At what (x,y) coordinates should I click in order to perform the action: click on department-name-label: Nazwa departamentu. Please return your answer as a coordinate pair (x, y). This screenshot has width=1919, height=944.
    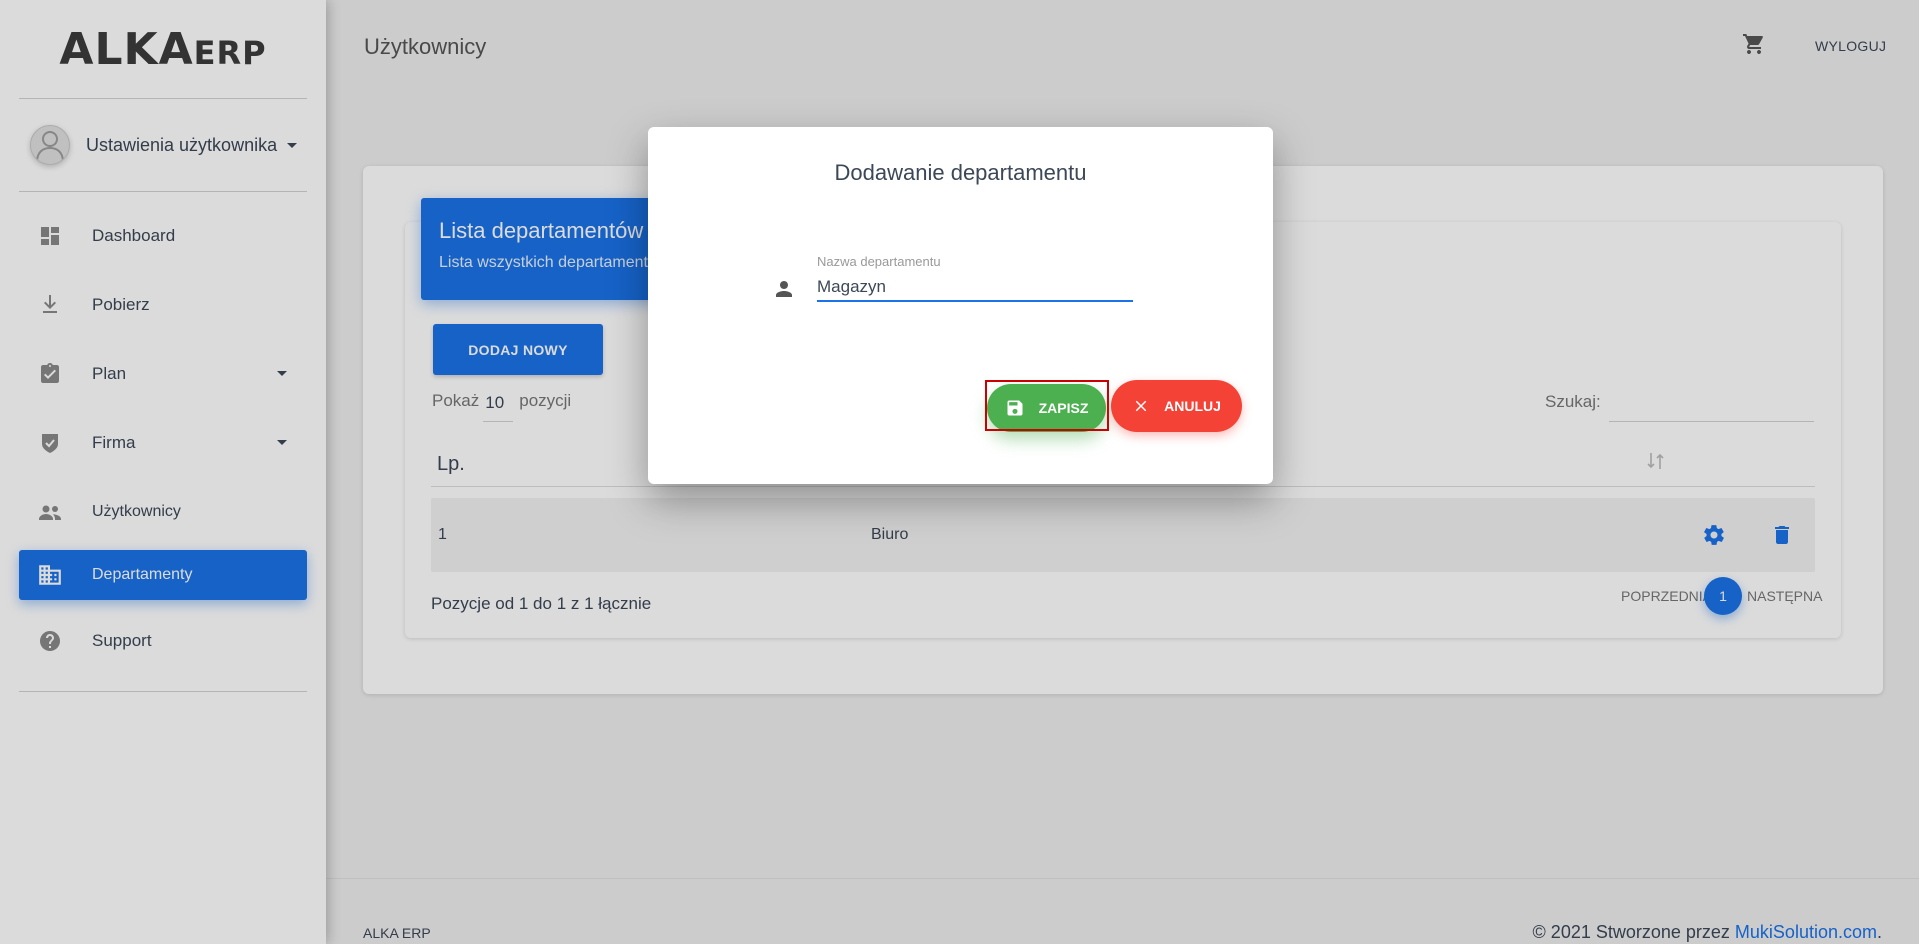
    Looking at the image, I should click on (879, 261).